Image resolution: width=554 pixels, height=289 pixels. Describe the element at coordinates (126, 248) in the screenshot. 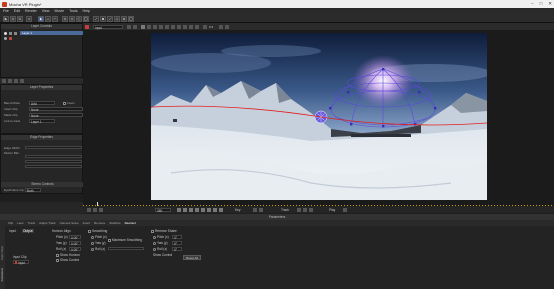

I see `smoothing-slider` at that location.